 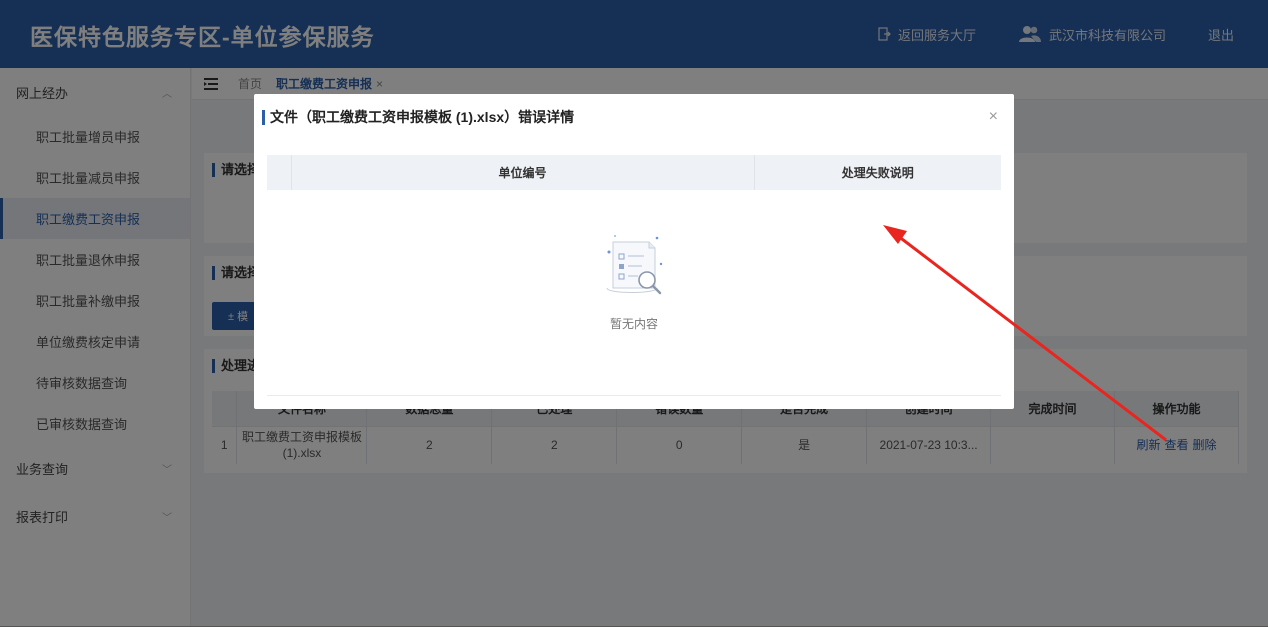 I want to click on error-table: 单位编号 处理失败说明, so click(x=634, y=172).